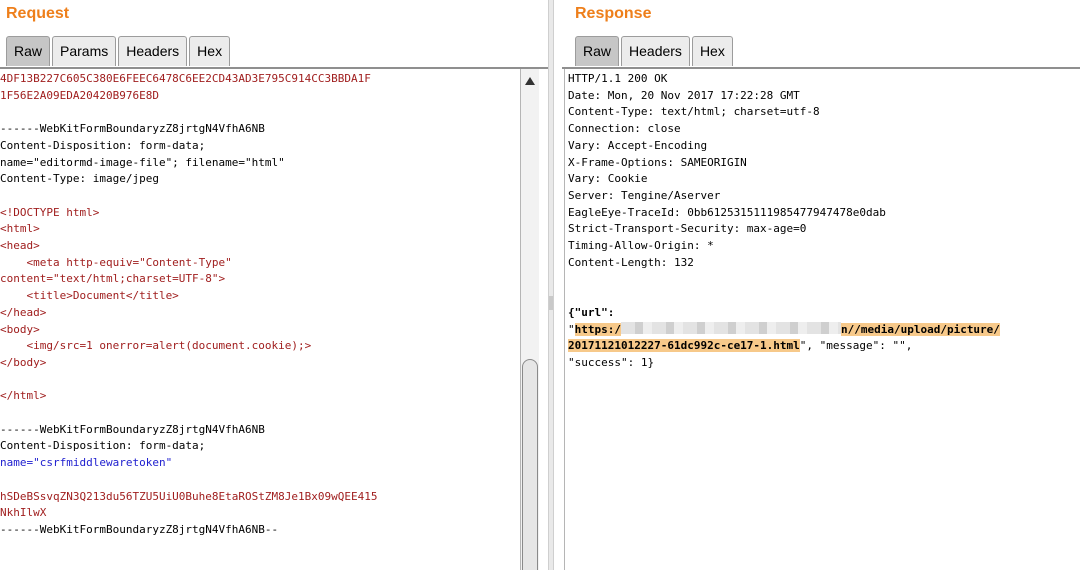  I want to click on response-url-part: https:/, so click(597, 329).